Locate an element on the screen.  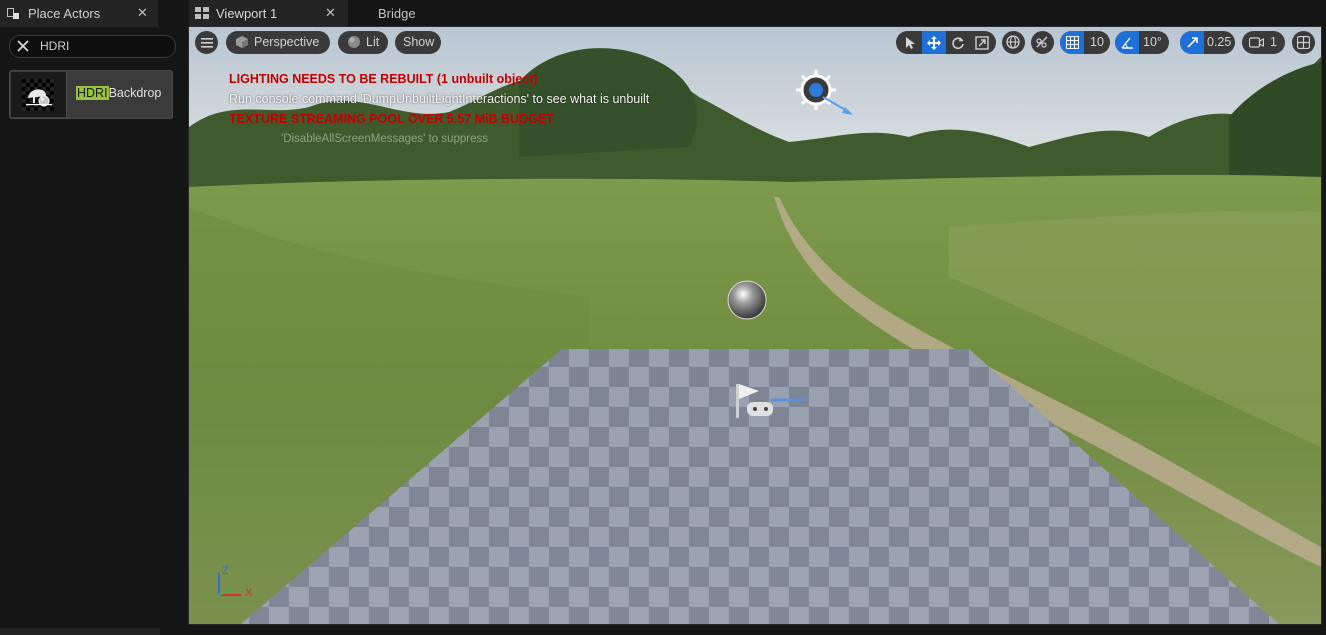
scale-snap-icon is located at coordinates (1192, 42).